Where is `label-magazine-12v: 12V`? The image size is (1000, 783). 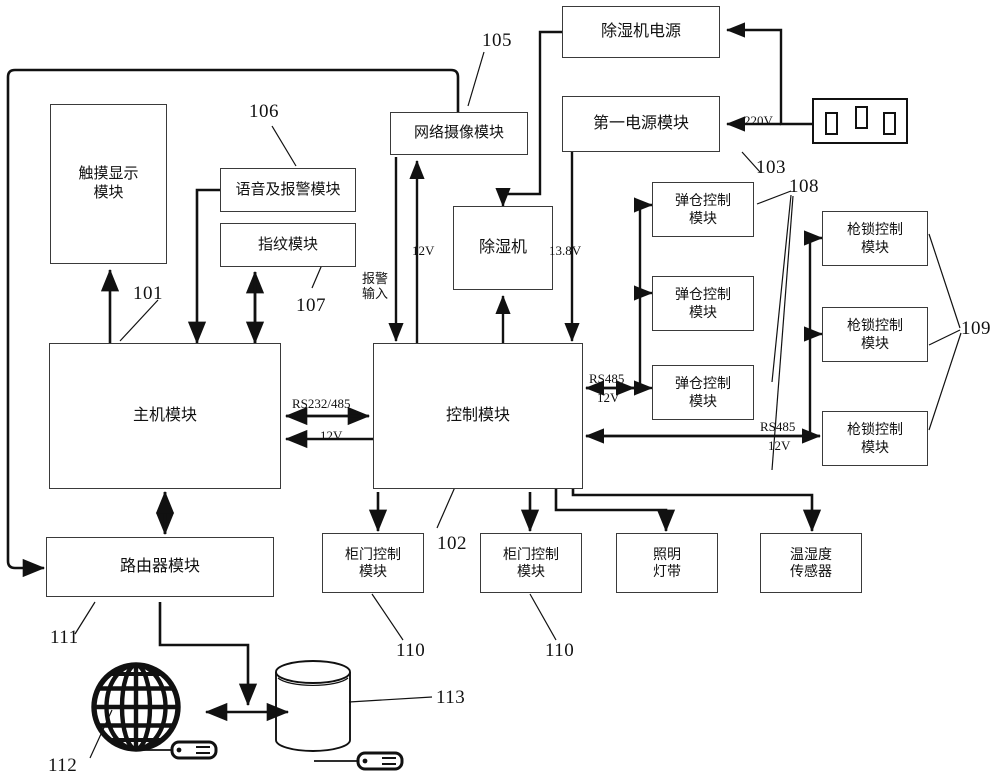 label-magazine-12v: 12V is located at coordinates (608, 397).